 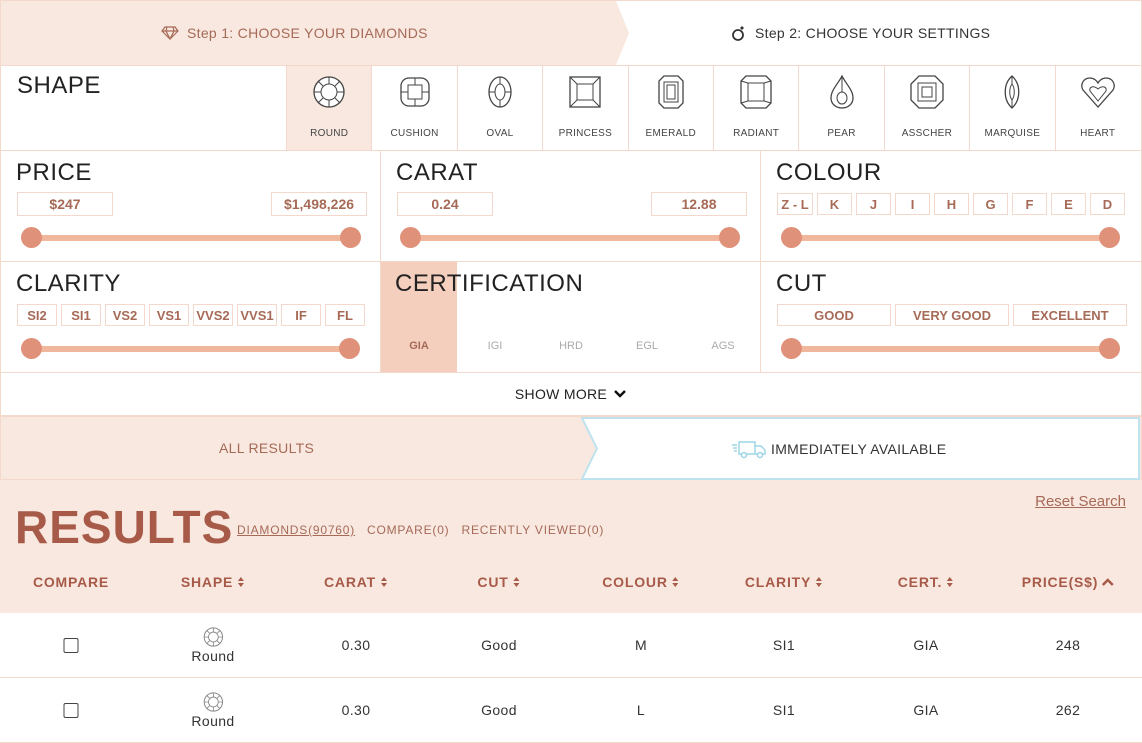 I want to click on shape-option-princess: PRINCESS, so click(x=584, y=108).